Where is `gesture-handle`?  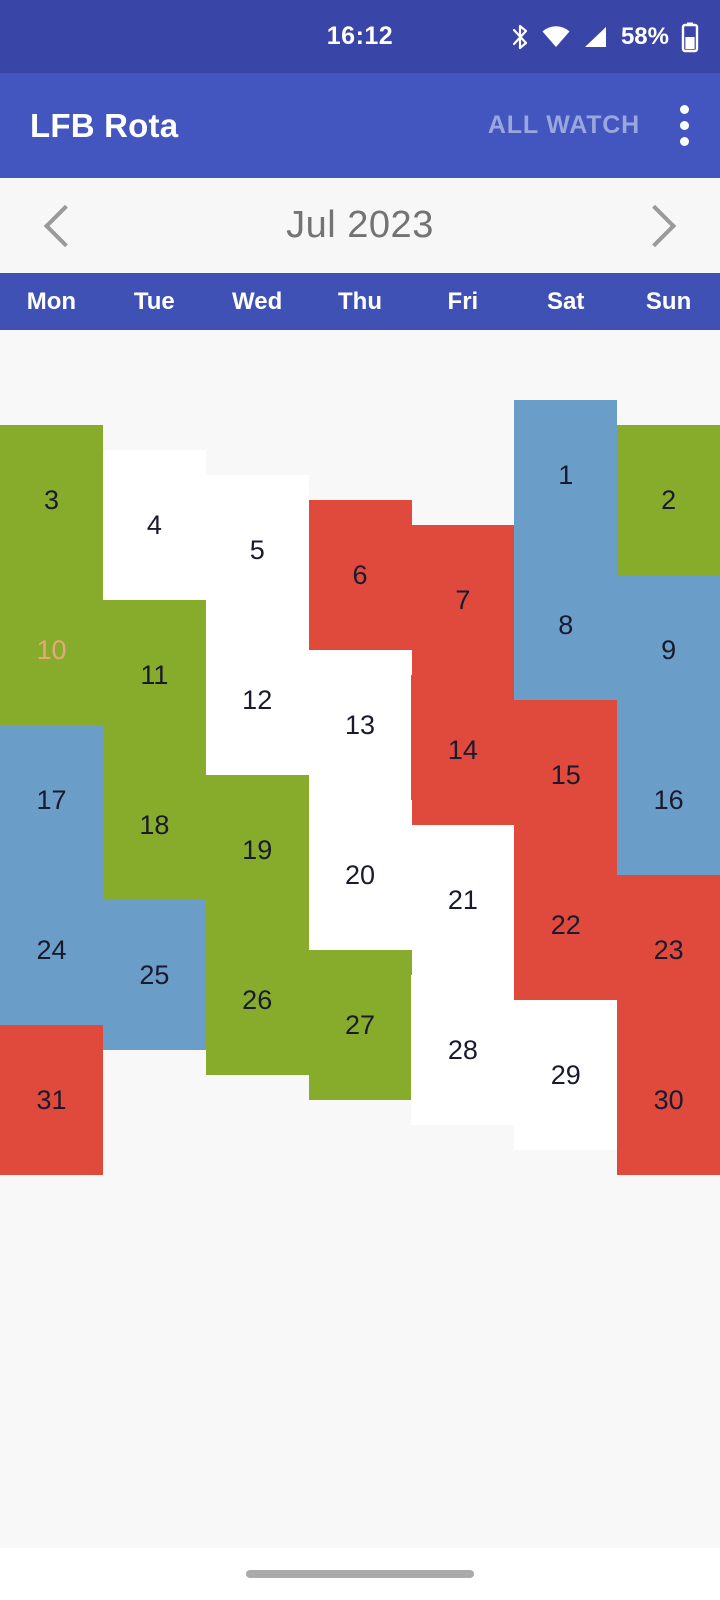
gesture-handle is located at coordinates (360, 1574).